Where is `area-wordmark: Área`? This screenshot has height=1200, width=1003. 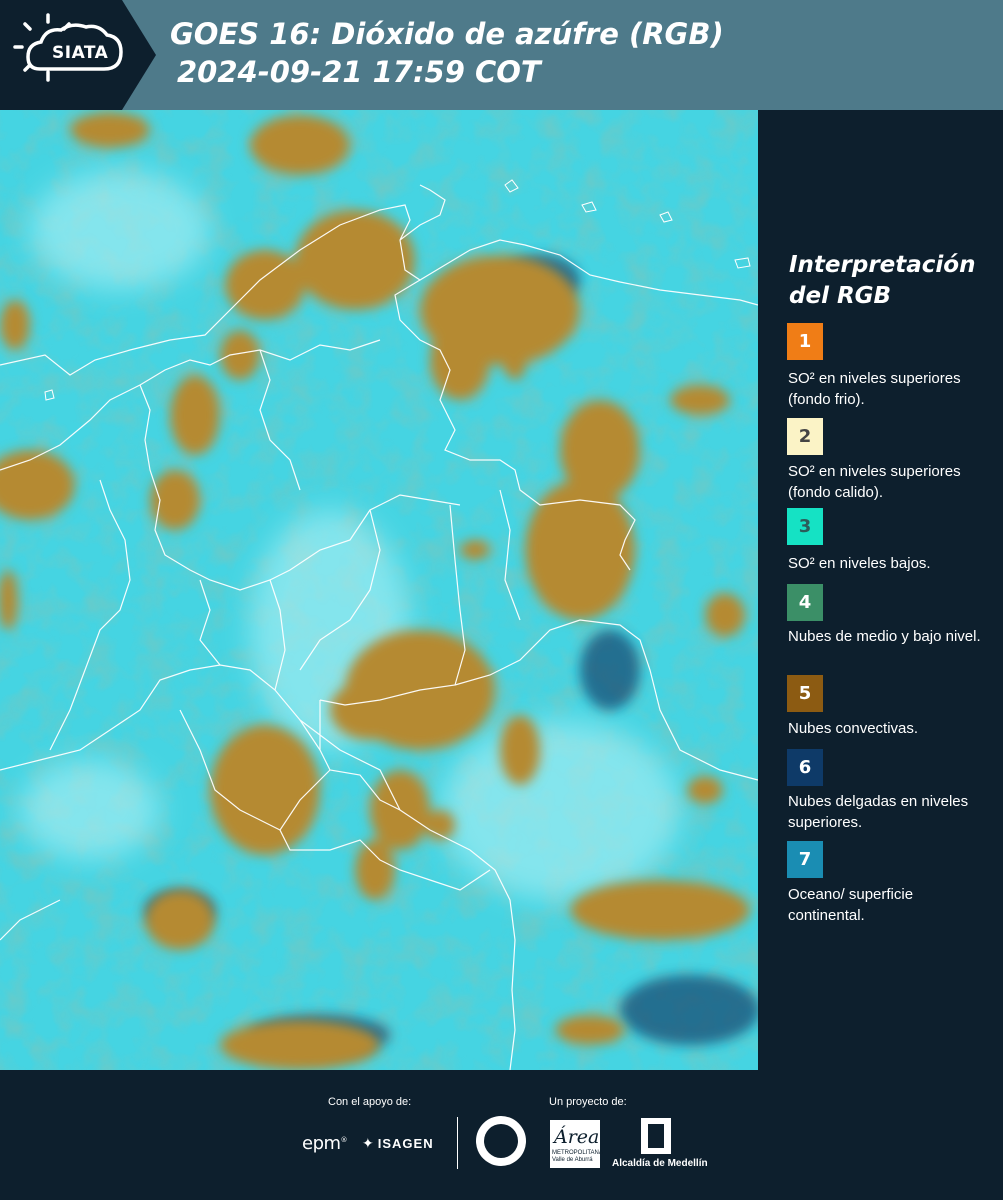 area-wordmark: Área is located at coordinates (577, 1137).